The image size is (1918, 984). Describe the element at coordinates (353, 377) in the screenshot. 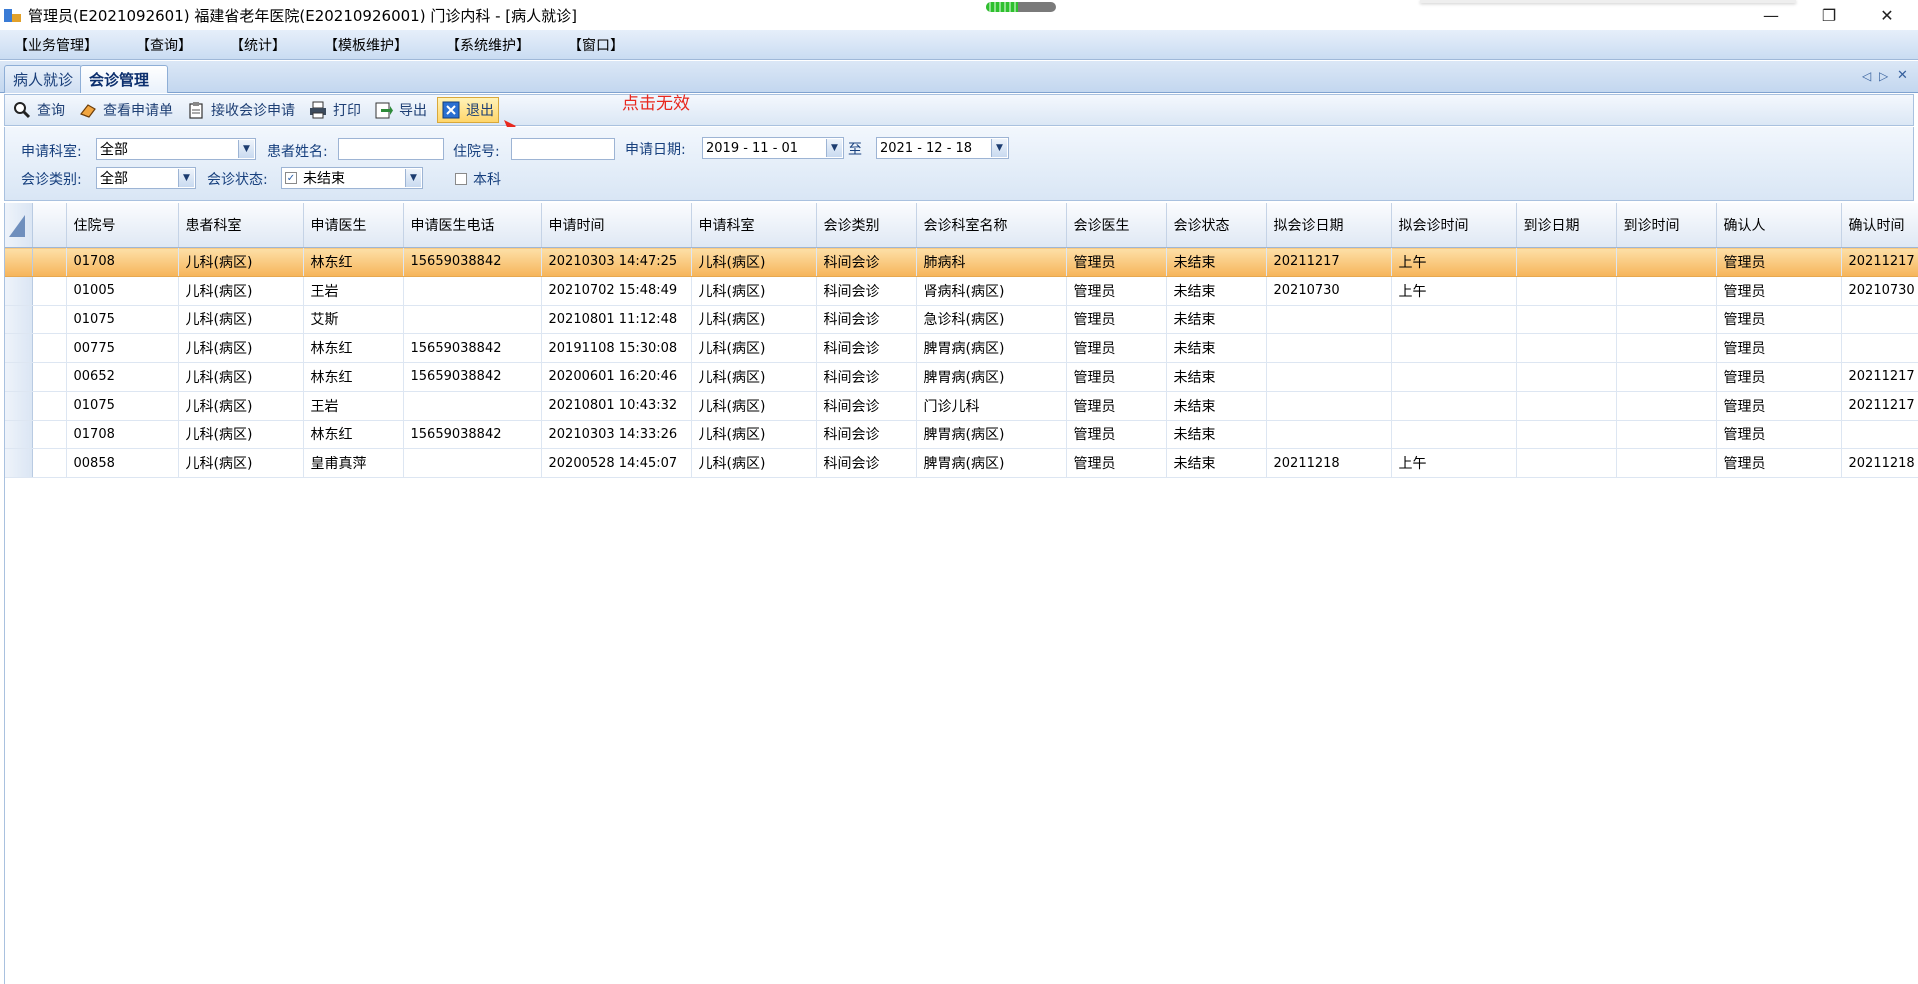

I see `cell-request-doctor: 林东红` at that location.